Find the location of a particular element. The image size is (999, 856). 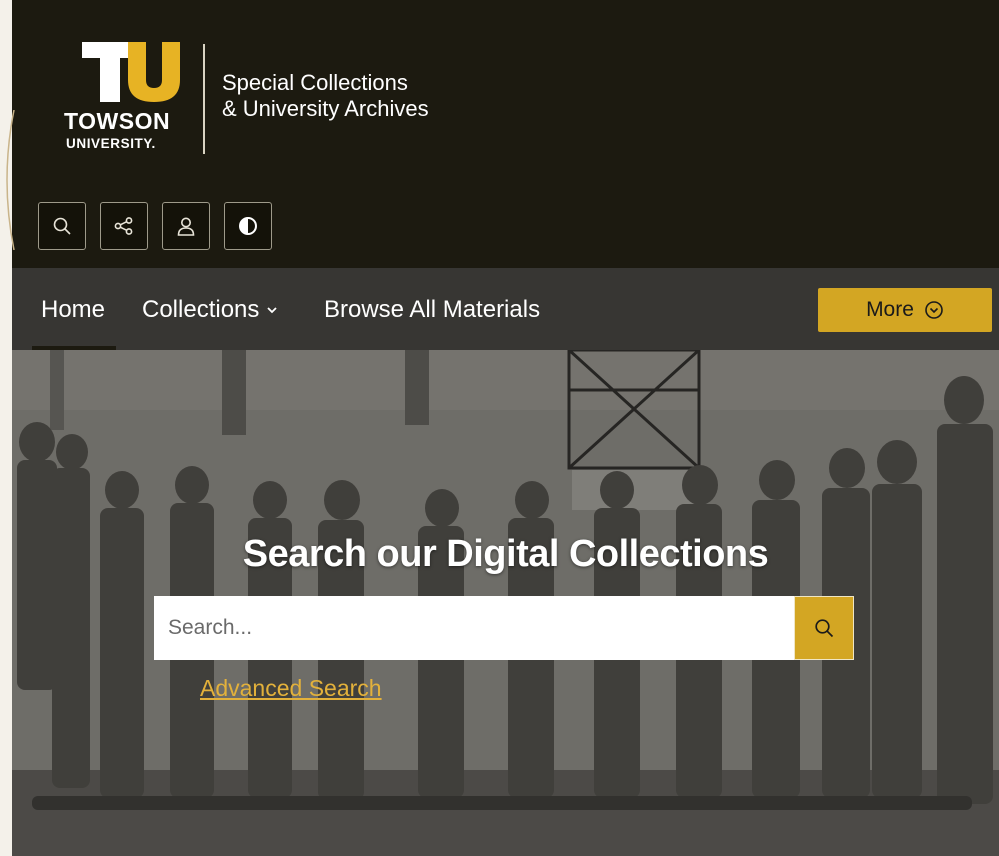

nav-item-collections-label: Collections is located at coordinates (201, 309).